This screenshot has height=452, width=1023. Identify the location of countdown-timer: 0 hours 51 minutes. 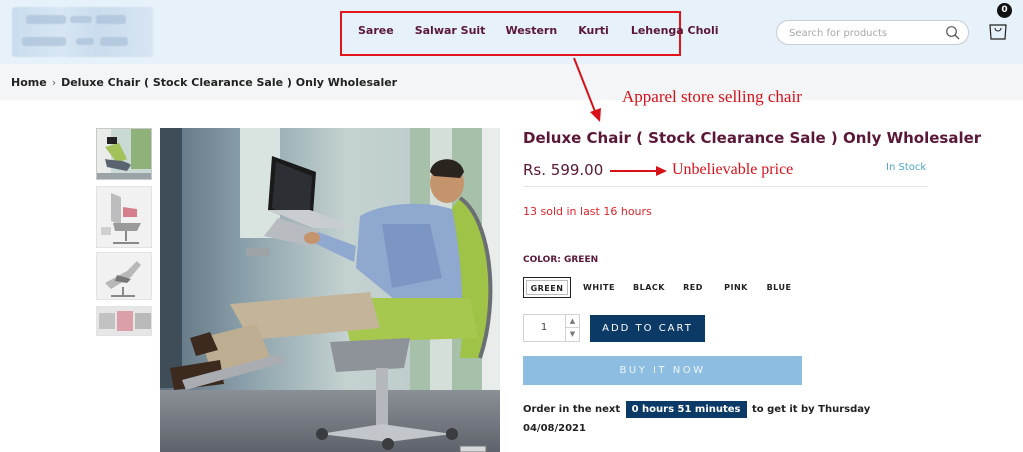
(686, 409).